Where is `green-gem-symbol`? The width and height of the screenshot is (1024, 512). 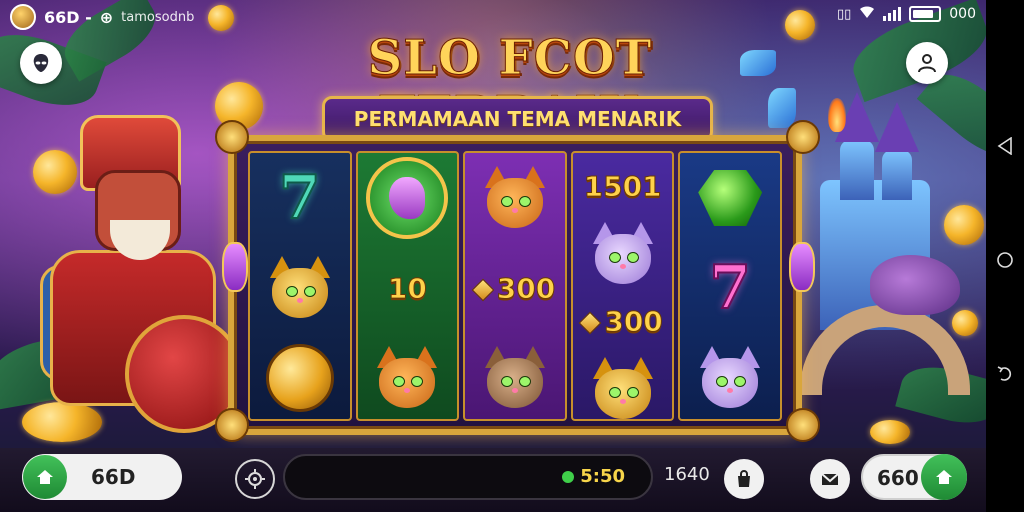
green-gem-symbol is located at coordinates (730, 198).